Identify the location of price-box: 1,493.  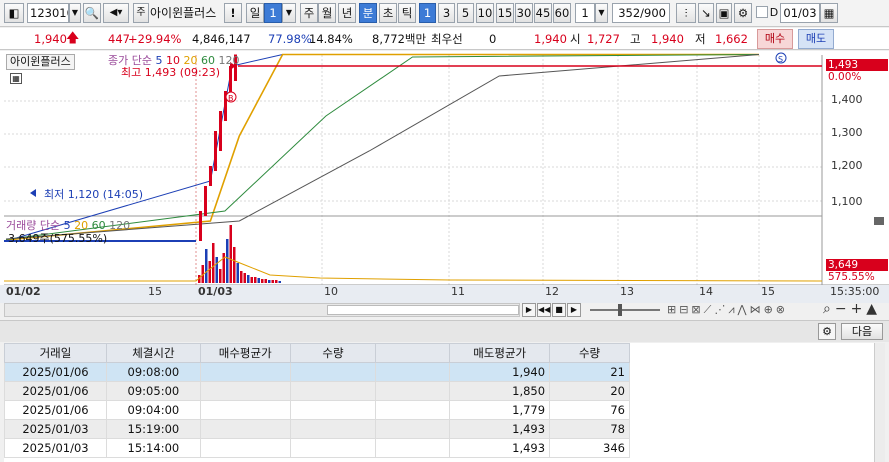
(857, 65).